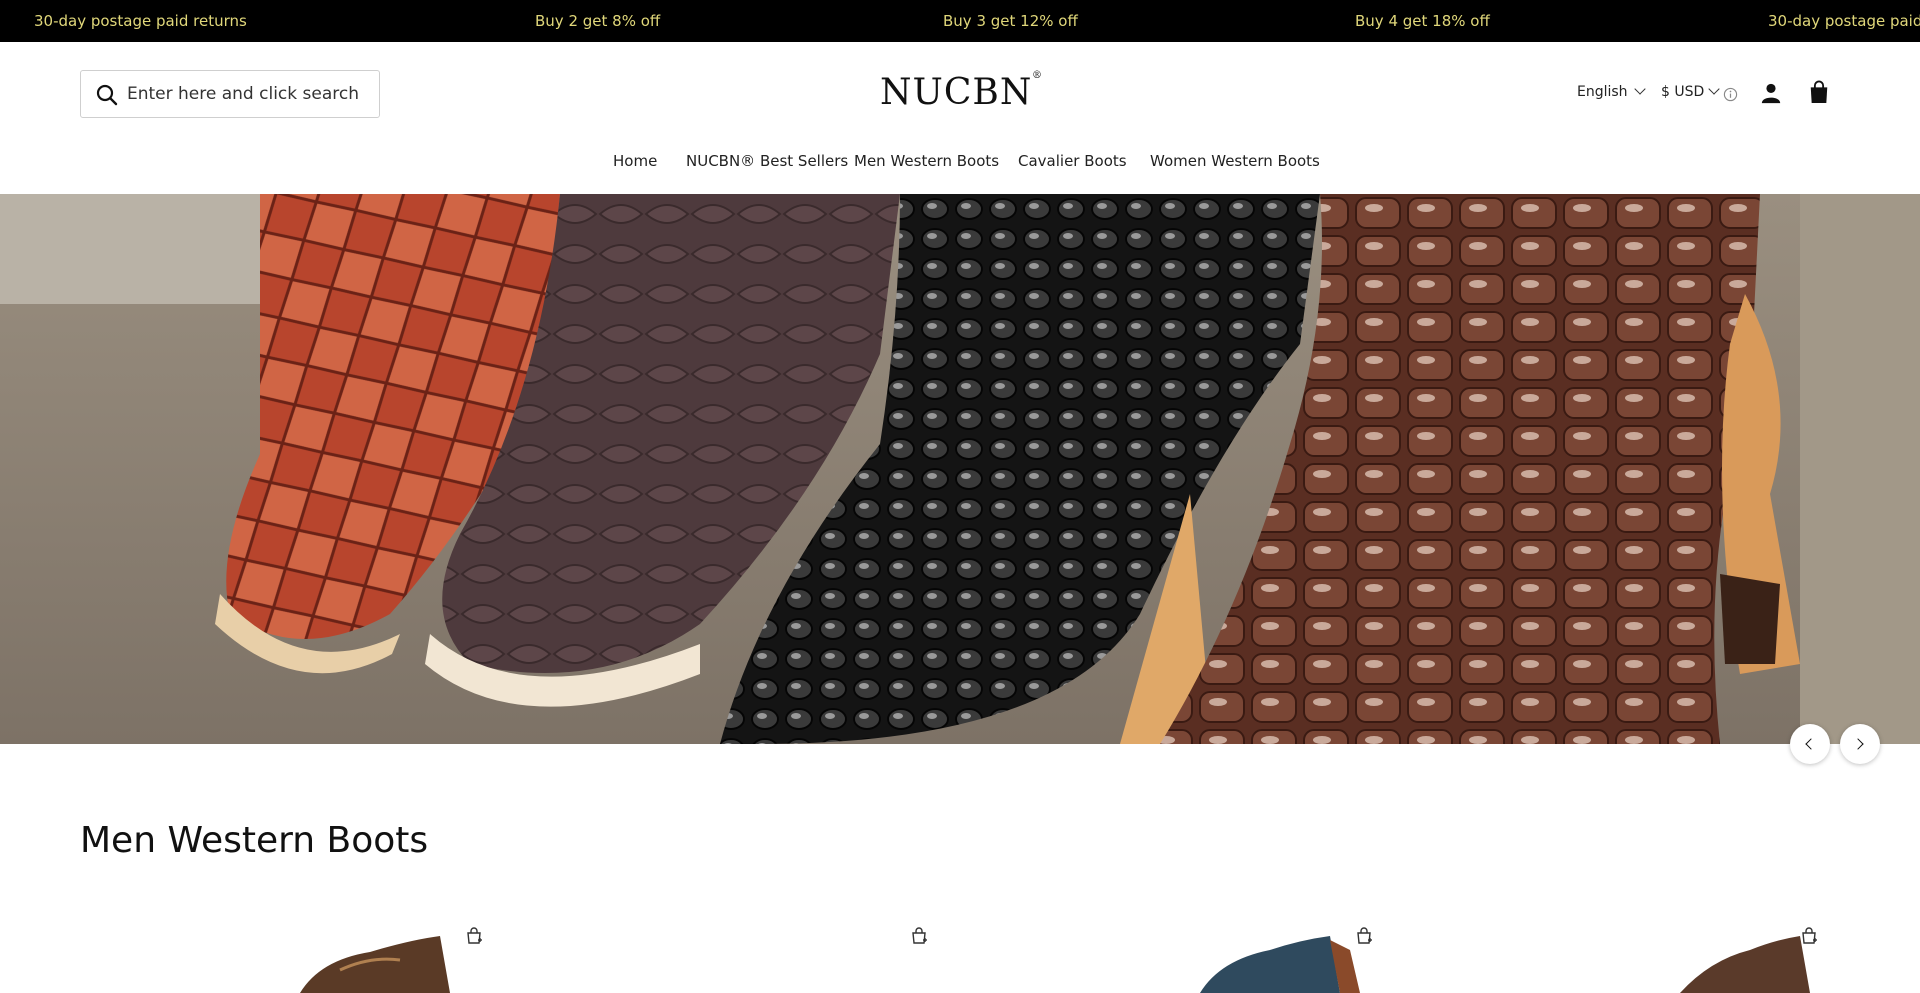 This screenshot has height=993, width=1920. I want to click on logo-registered-mark: ®, so click(1037, 75).